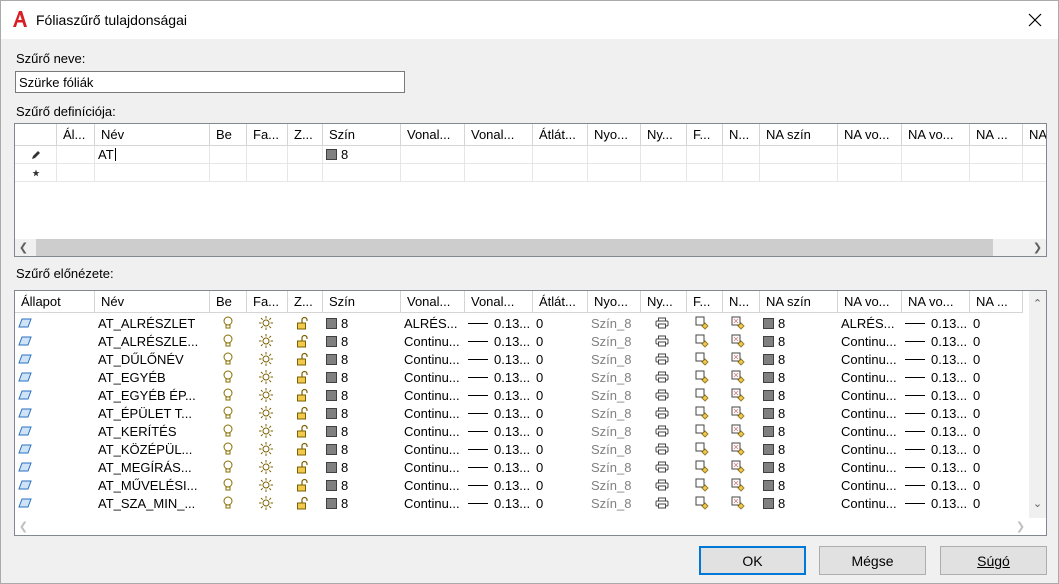 This screenshot has width=1059, height=584. I want to click on column-header: Szín, so click(362, 135).